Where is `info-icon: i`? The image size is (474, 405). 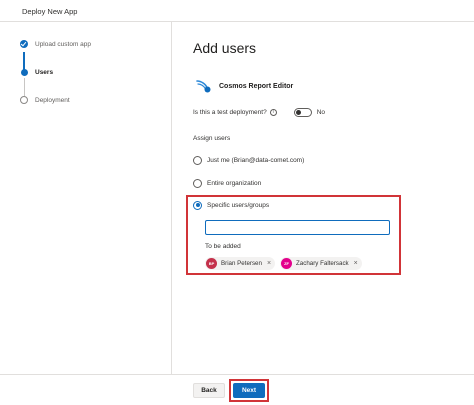 info-icon: i is located at coordinates (273, 112).